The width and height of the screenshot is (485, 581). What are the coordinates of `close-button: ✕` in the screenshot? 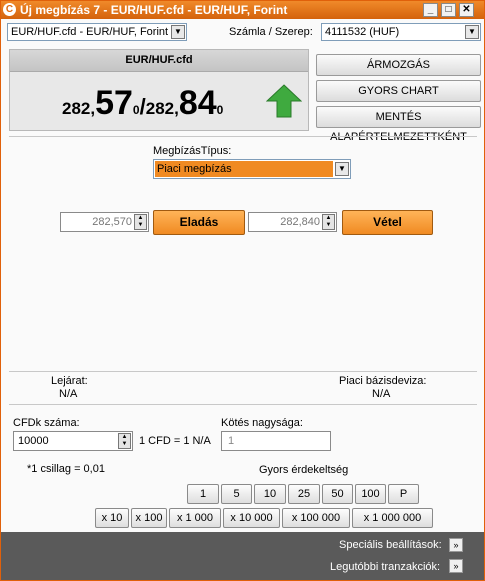 It's located at (466, 10).